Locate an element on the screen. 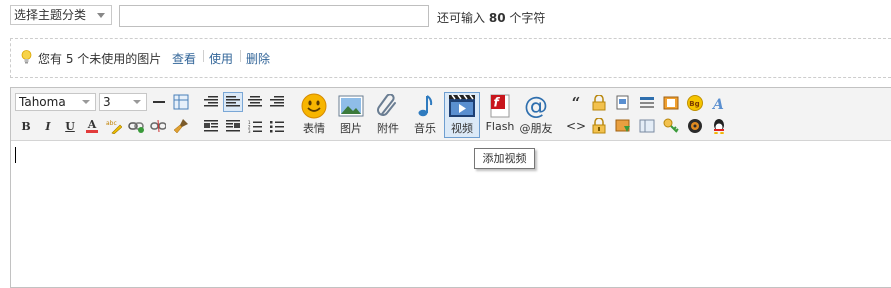 This screenshot has width=891, height=288. index-list-icon is located at coordinates (647, 102).